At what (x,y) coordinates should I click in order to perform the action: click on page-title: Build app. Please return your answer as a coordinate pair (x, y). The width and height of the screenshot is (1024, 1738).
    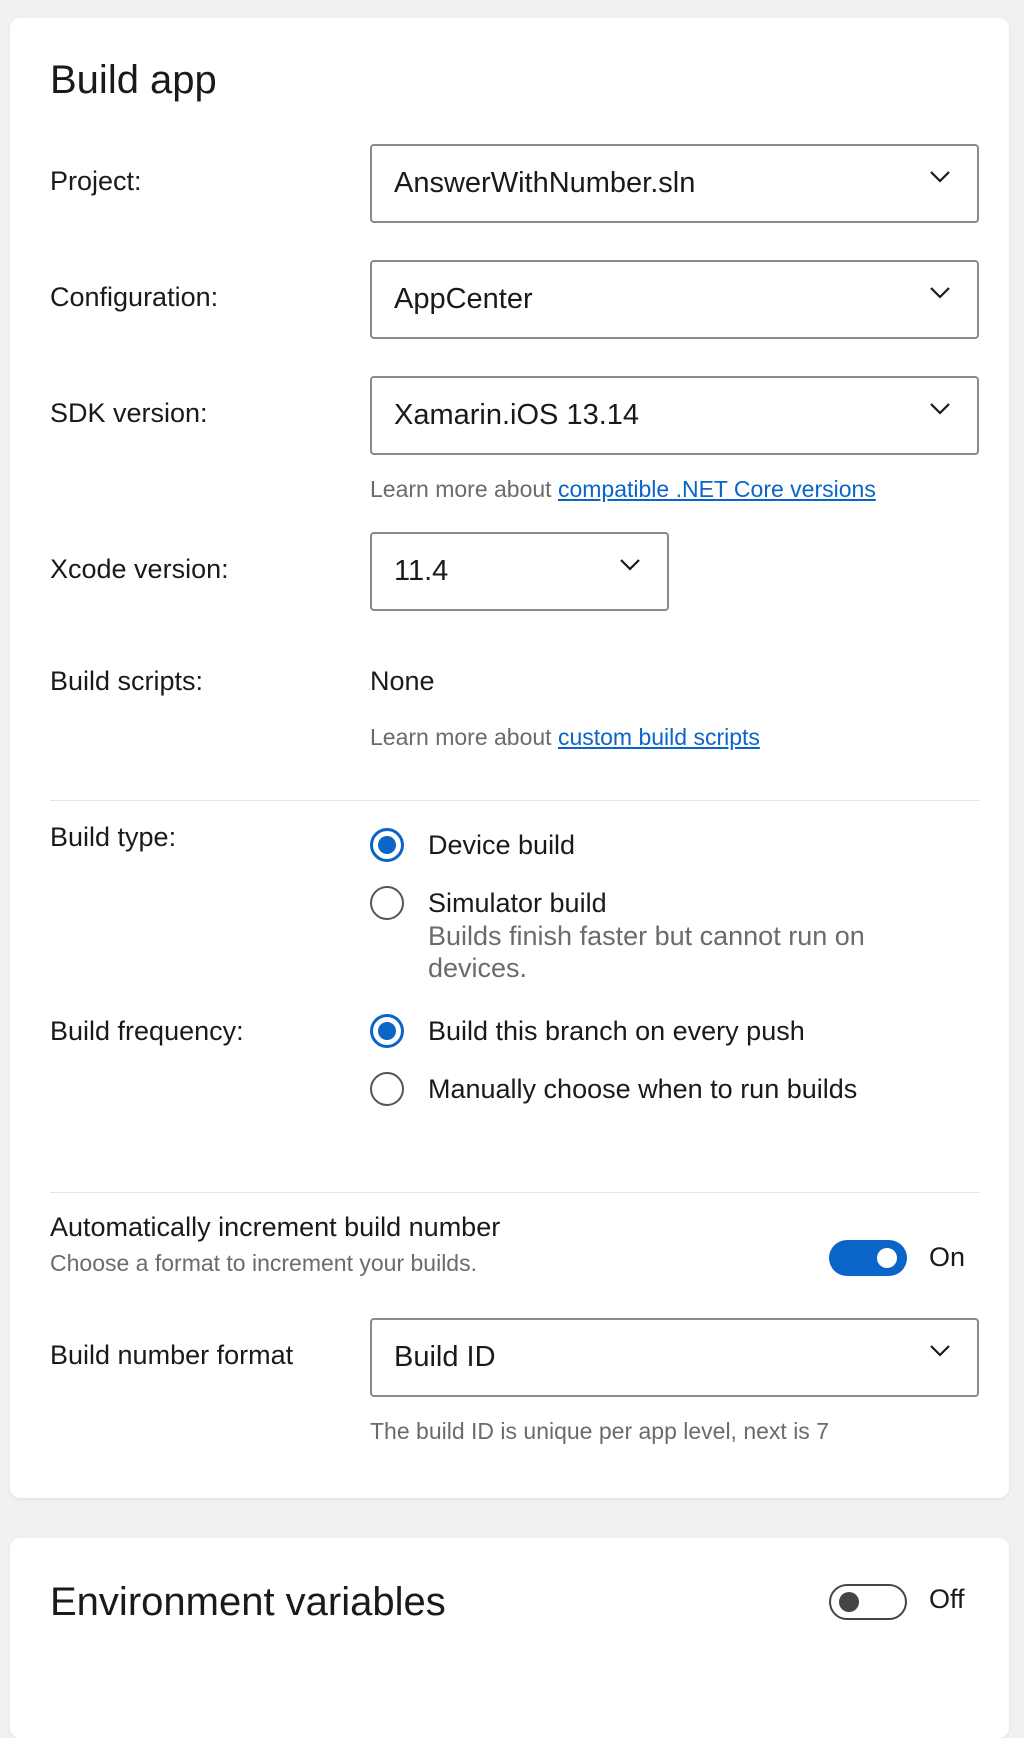
    Looking at the image, I should click on (133, 80).